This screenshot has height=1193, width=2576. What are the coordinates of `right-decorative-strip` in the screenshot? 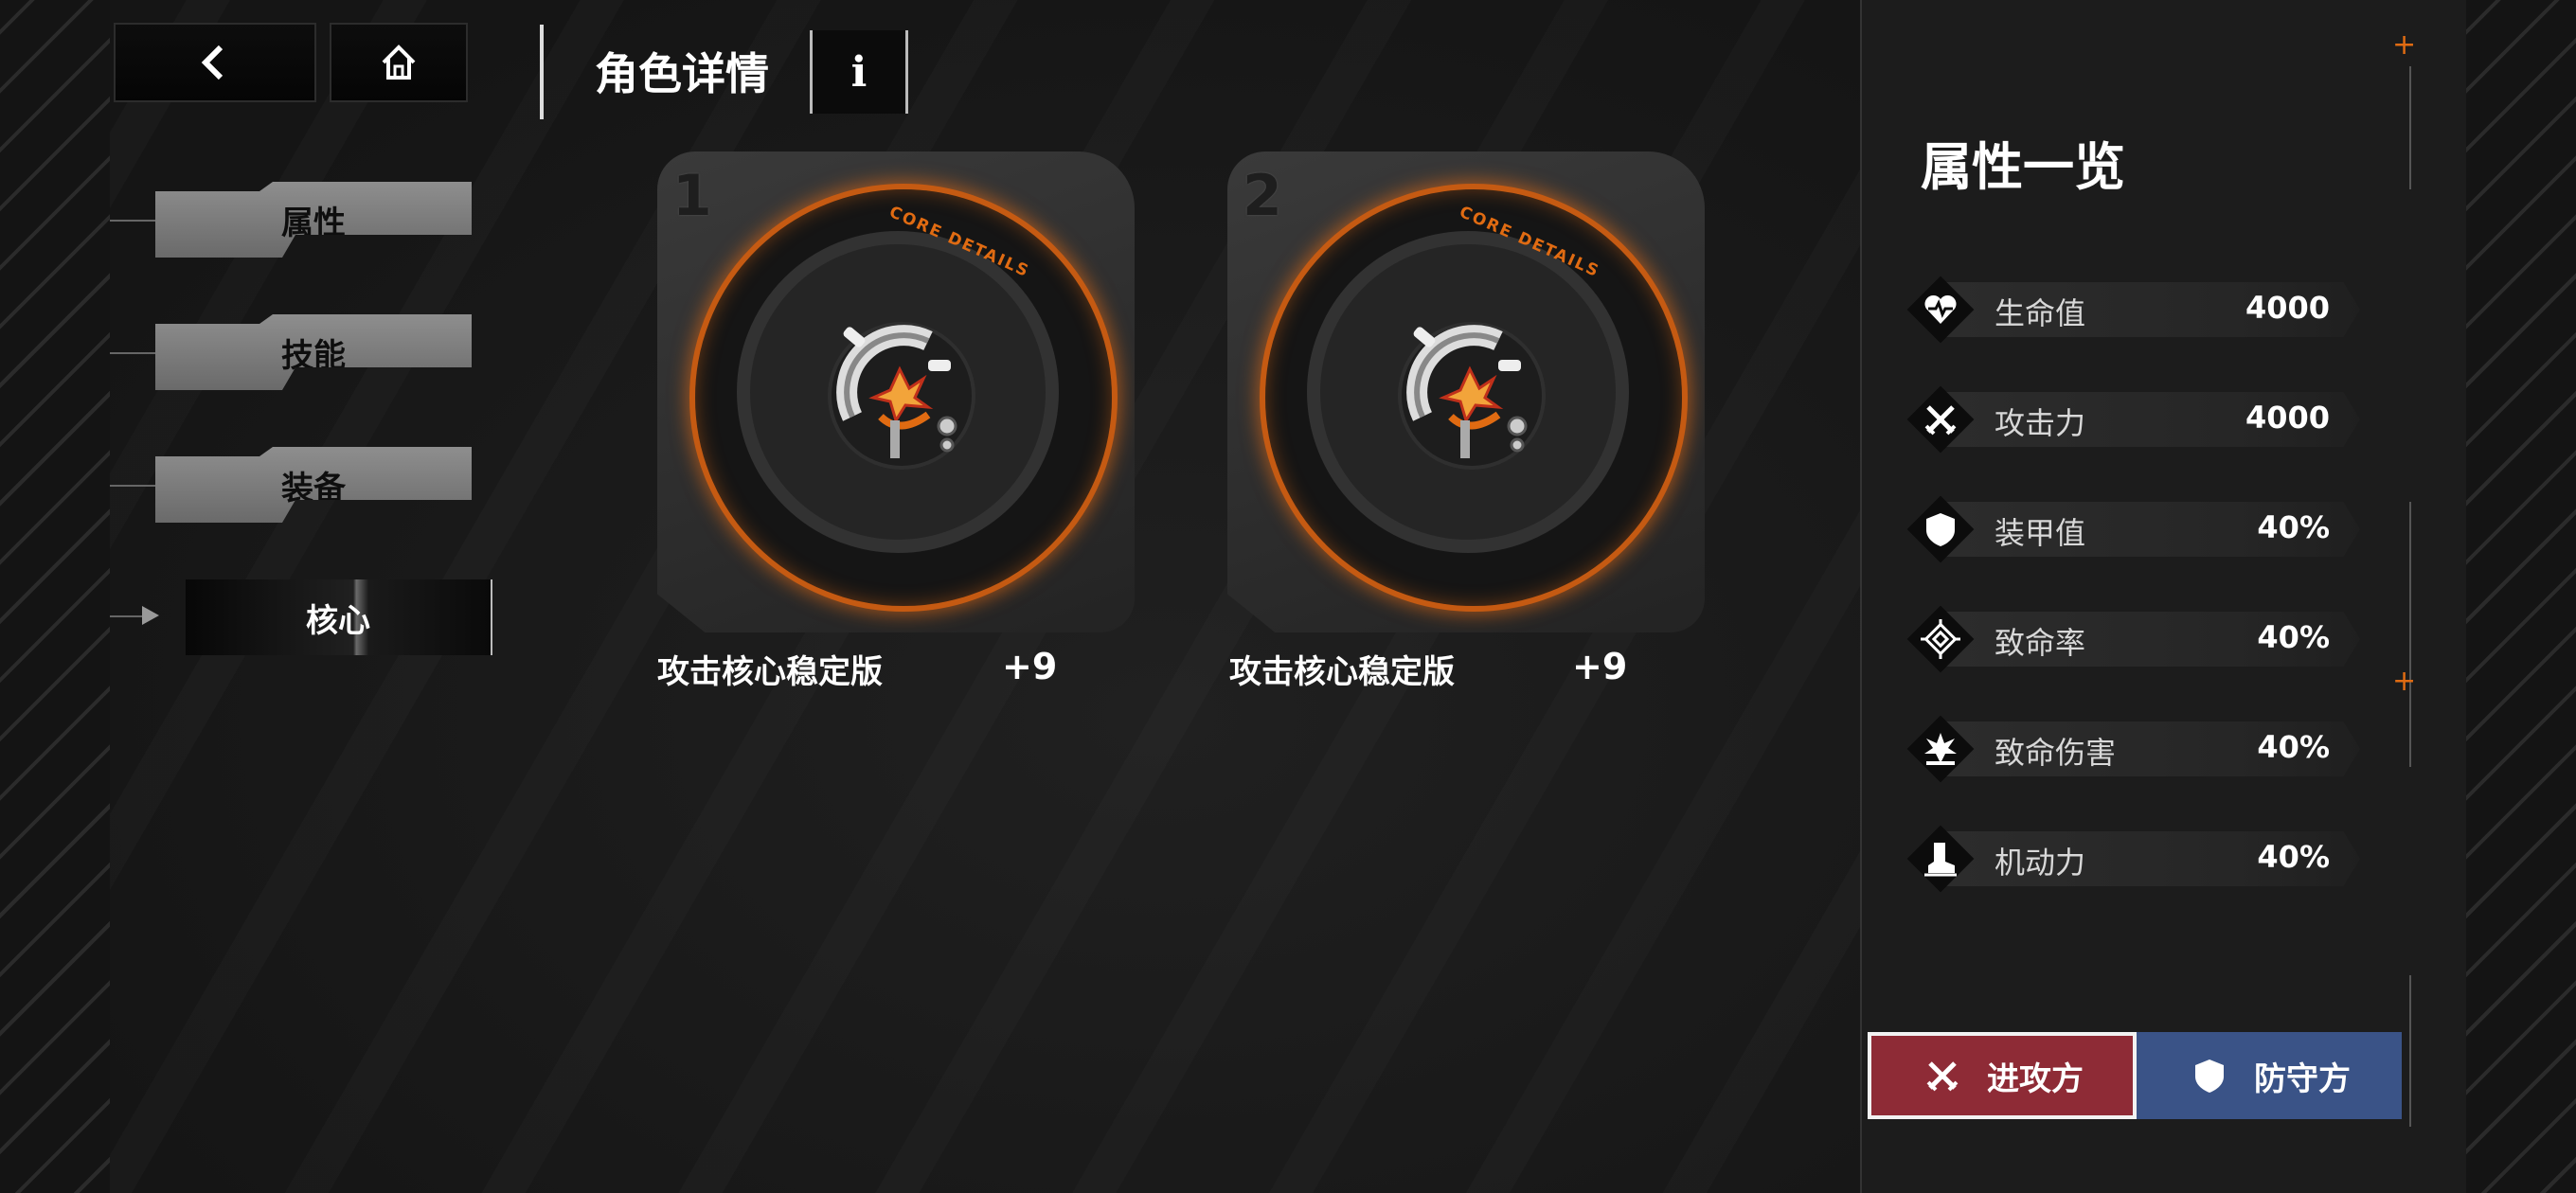 It's located at (2521, 596).